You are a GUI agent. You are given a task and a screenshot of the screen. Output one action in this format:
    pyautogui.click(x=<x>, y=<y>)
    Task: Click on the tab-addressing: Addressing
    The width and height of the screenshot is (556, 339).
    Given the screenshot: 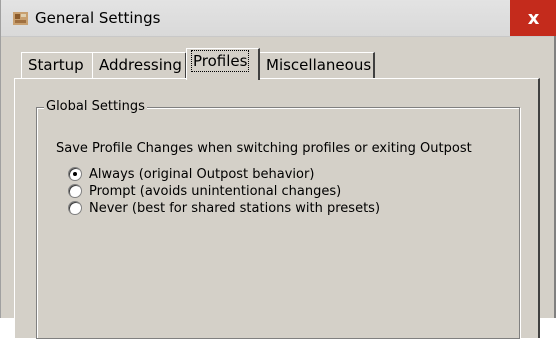 What is the action you would take?
    pyautogui.click(x=139, y=65)
    